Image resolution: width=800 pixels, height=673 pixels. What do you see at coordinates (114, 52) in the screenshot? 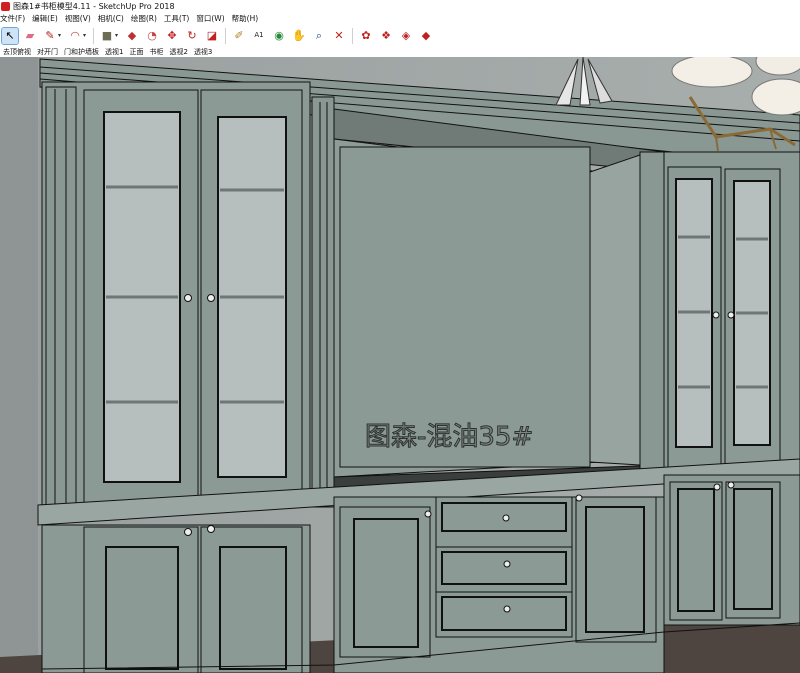
I see `scene-tab-3: 透视1` at bounding box center [114, 52].